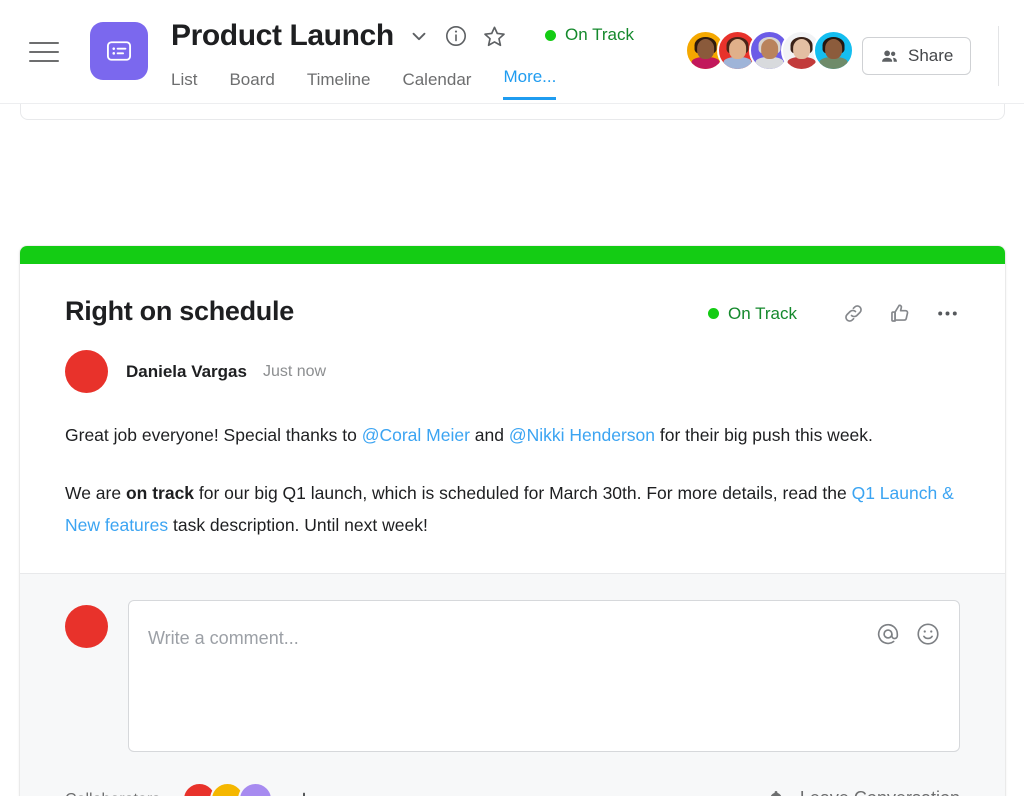 The height and width of the screenshot is (796, 1024). What do you see at coordinates (931, 55) in the screenshot?
I see `share-label: Share` at bounding box center [931, 55].